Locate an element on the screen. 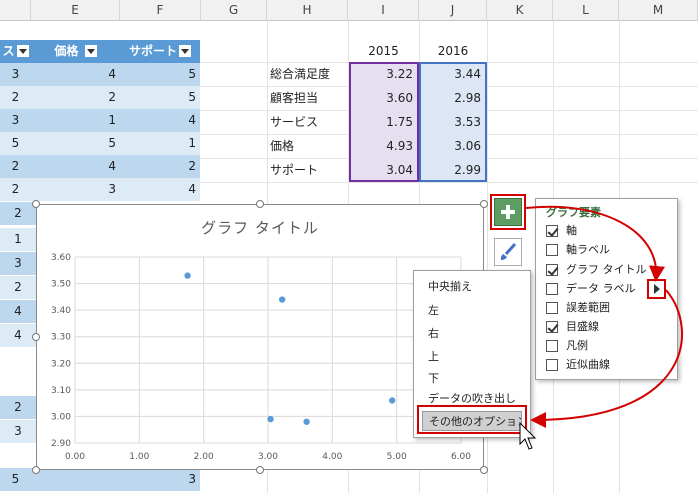 The width and height of the screenshot is (698, 493). annotation-arrows is located at coordinates (604, 316).